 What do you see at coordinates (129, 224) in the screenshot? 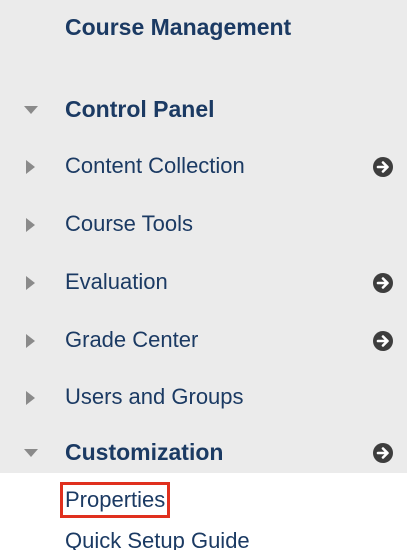
I see `menu-item-label: Course Tools` at bounding box center [129, 224].